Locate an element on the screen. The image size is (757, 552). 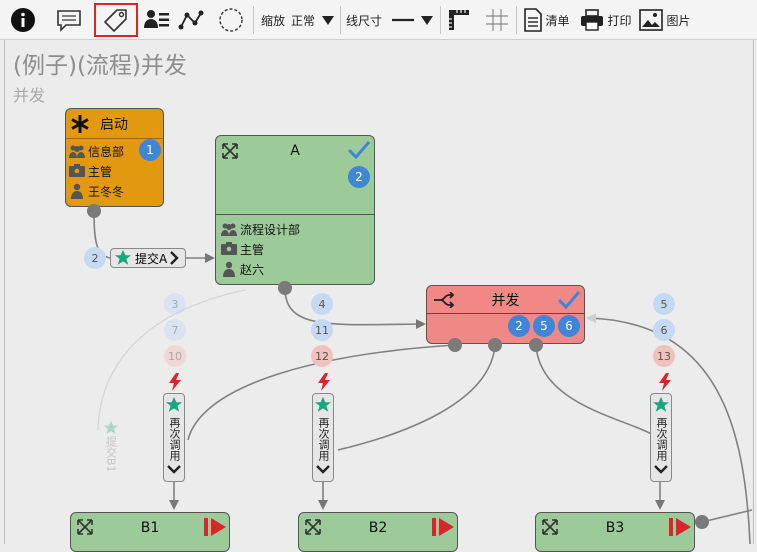
node-a-title: A is located at coordinates (295, 151).